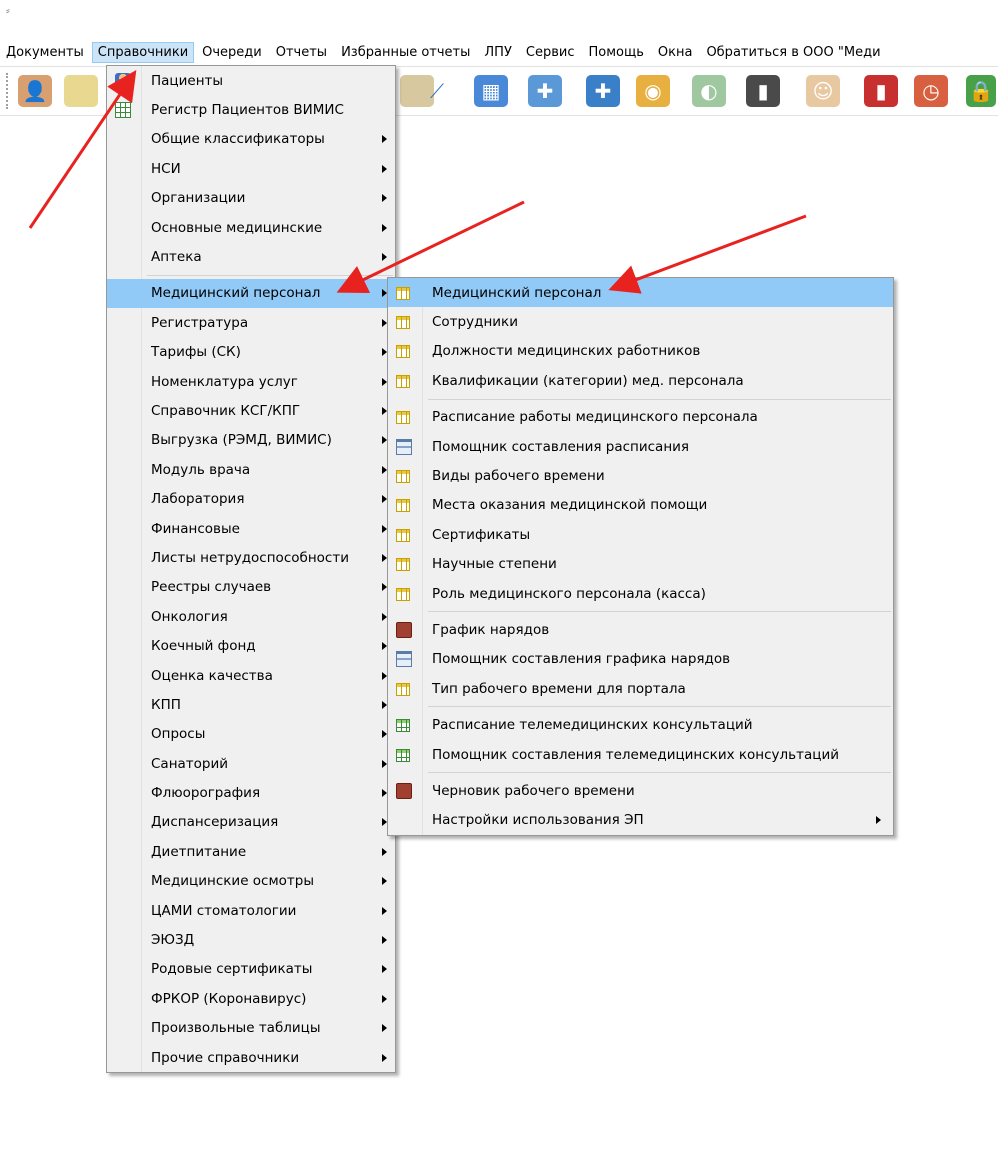 This screenshot has width=998, height=1175. I want to click on basket-icon: ◉, so click(653, 91).